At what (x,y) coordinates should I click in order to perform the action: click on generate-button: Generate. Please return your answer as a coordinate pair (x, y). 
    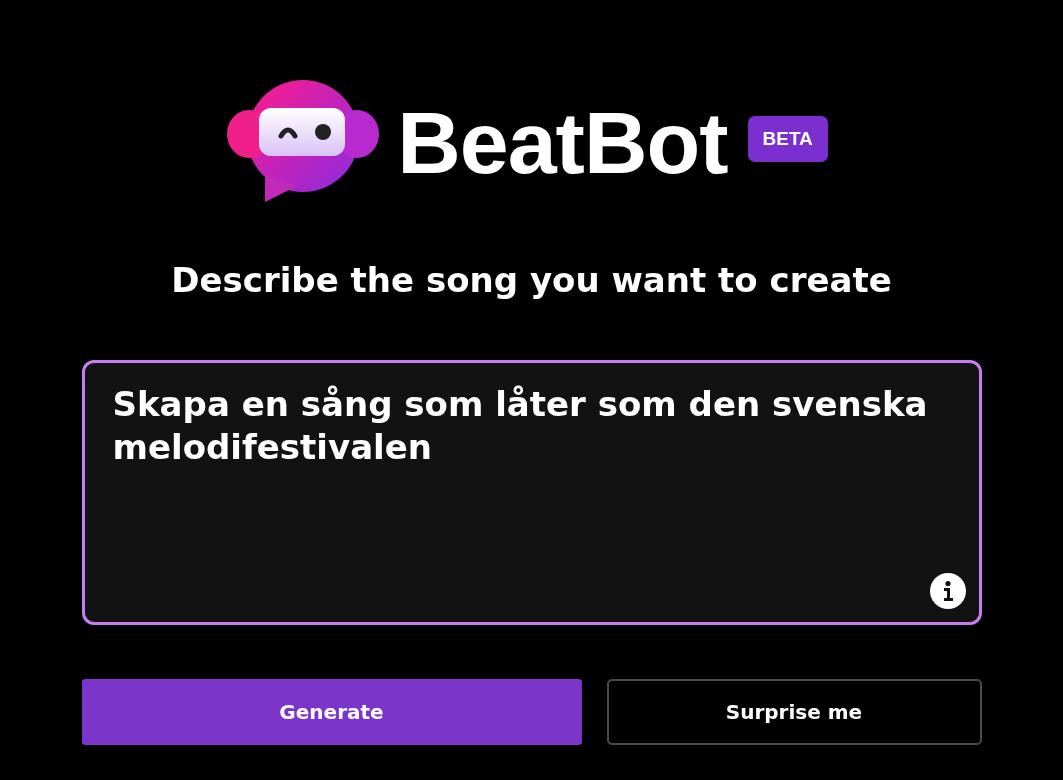
    Looking at the image, I should click on (331, 712).